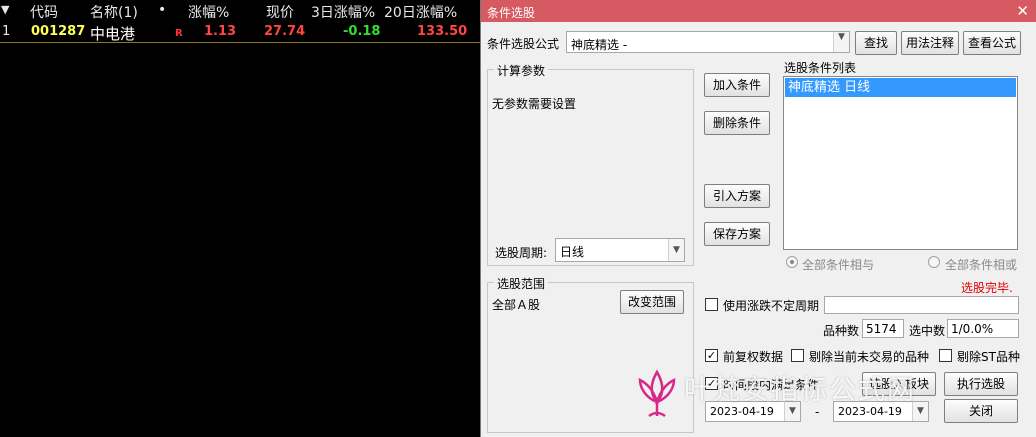  What do you see at coordinates (987, 288) in the screenshot?
I see `status-text: 选股完毕.` at bounding box center [987, 288].